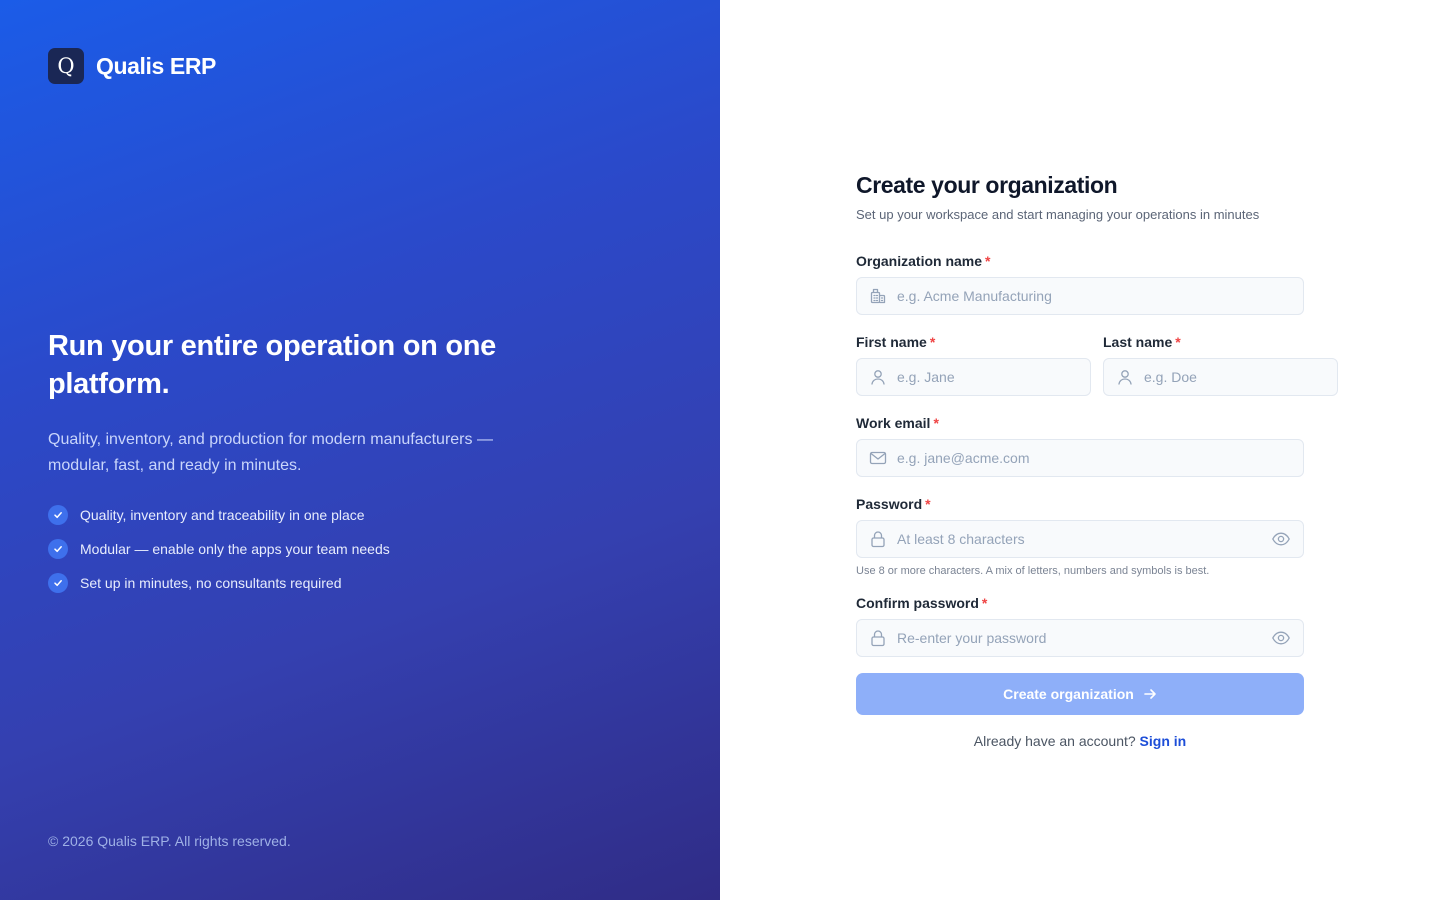 The image size is (1440, 900). Describe the element at coordinates (1094, 296) in the screenshot. I see `org-name-input` at that location.